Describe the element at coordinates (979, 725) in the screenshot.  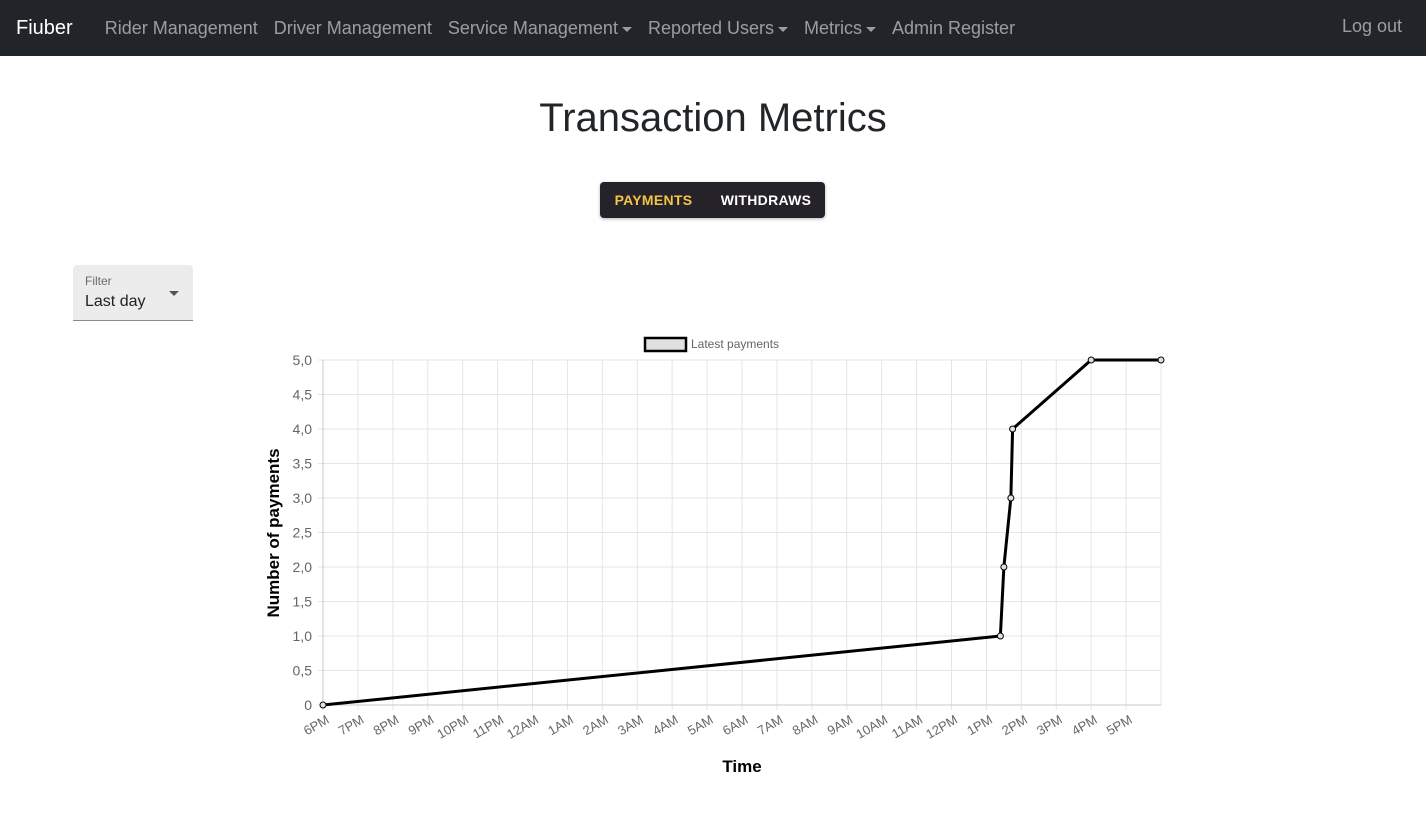
I see `x-tick-label: 1PM` at that location.